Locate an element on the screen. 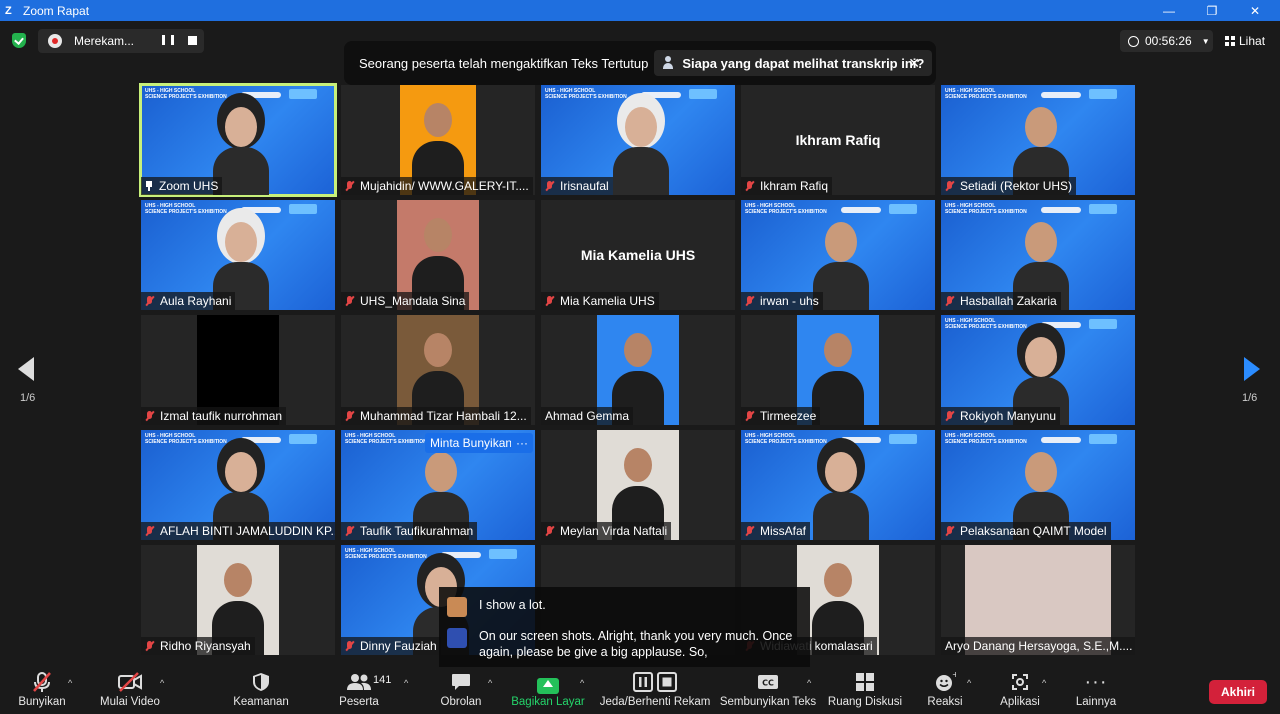  pause-stop-recording-button: Jeda/Berhenti Rekam is located at coordinates (655, 691).